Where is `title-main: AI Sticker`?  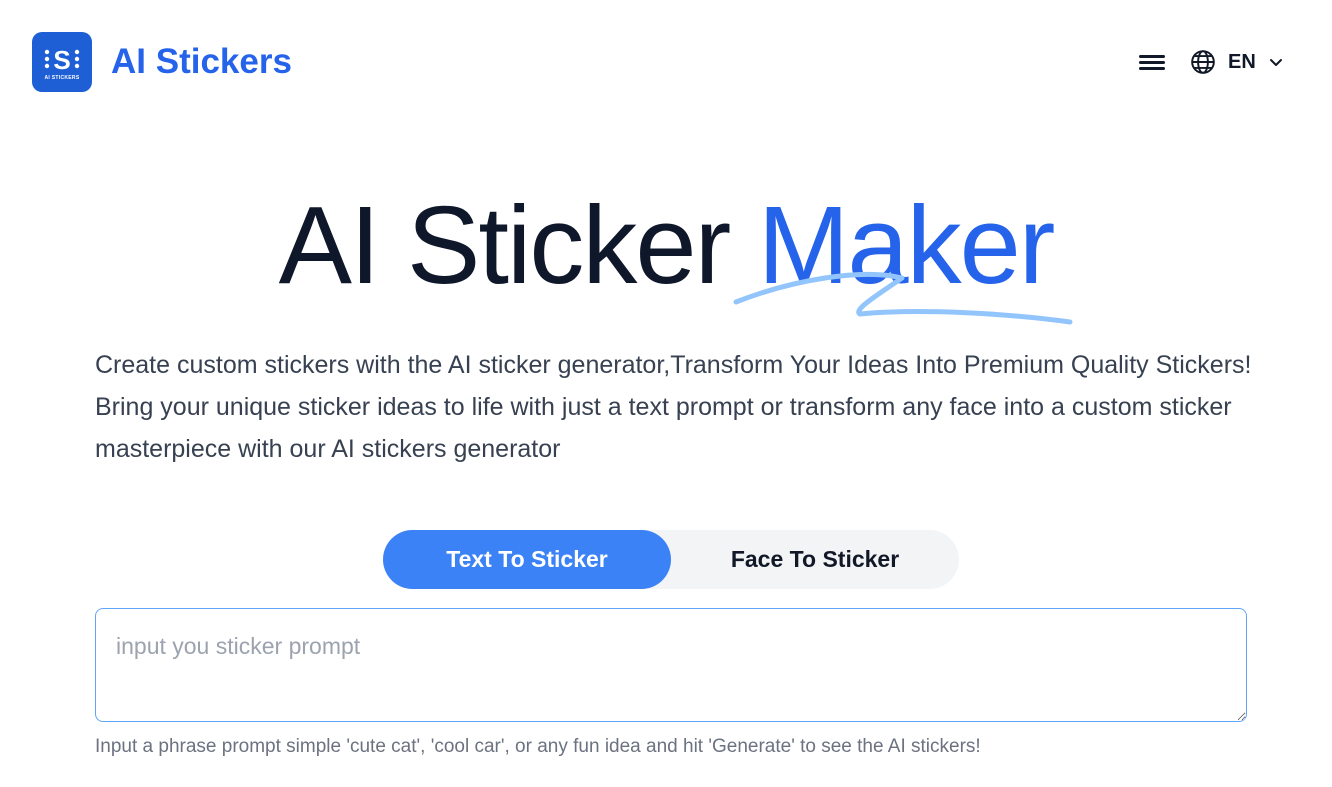
title-main: AI Sticker is located at coordinates (505, 245).